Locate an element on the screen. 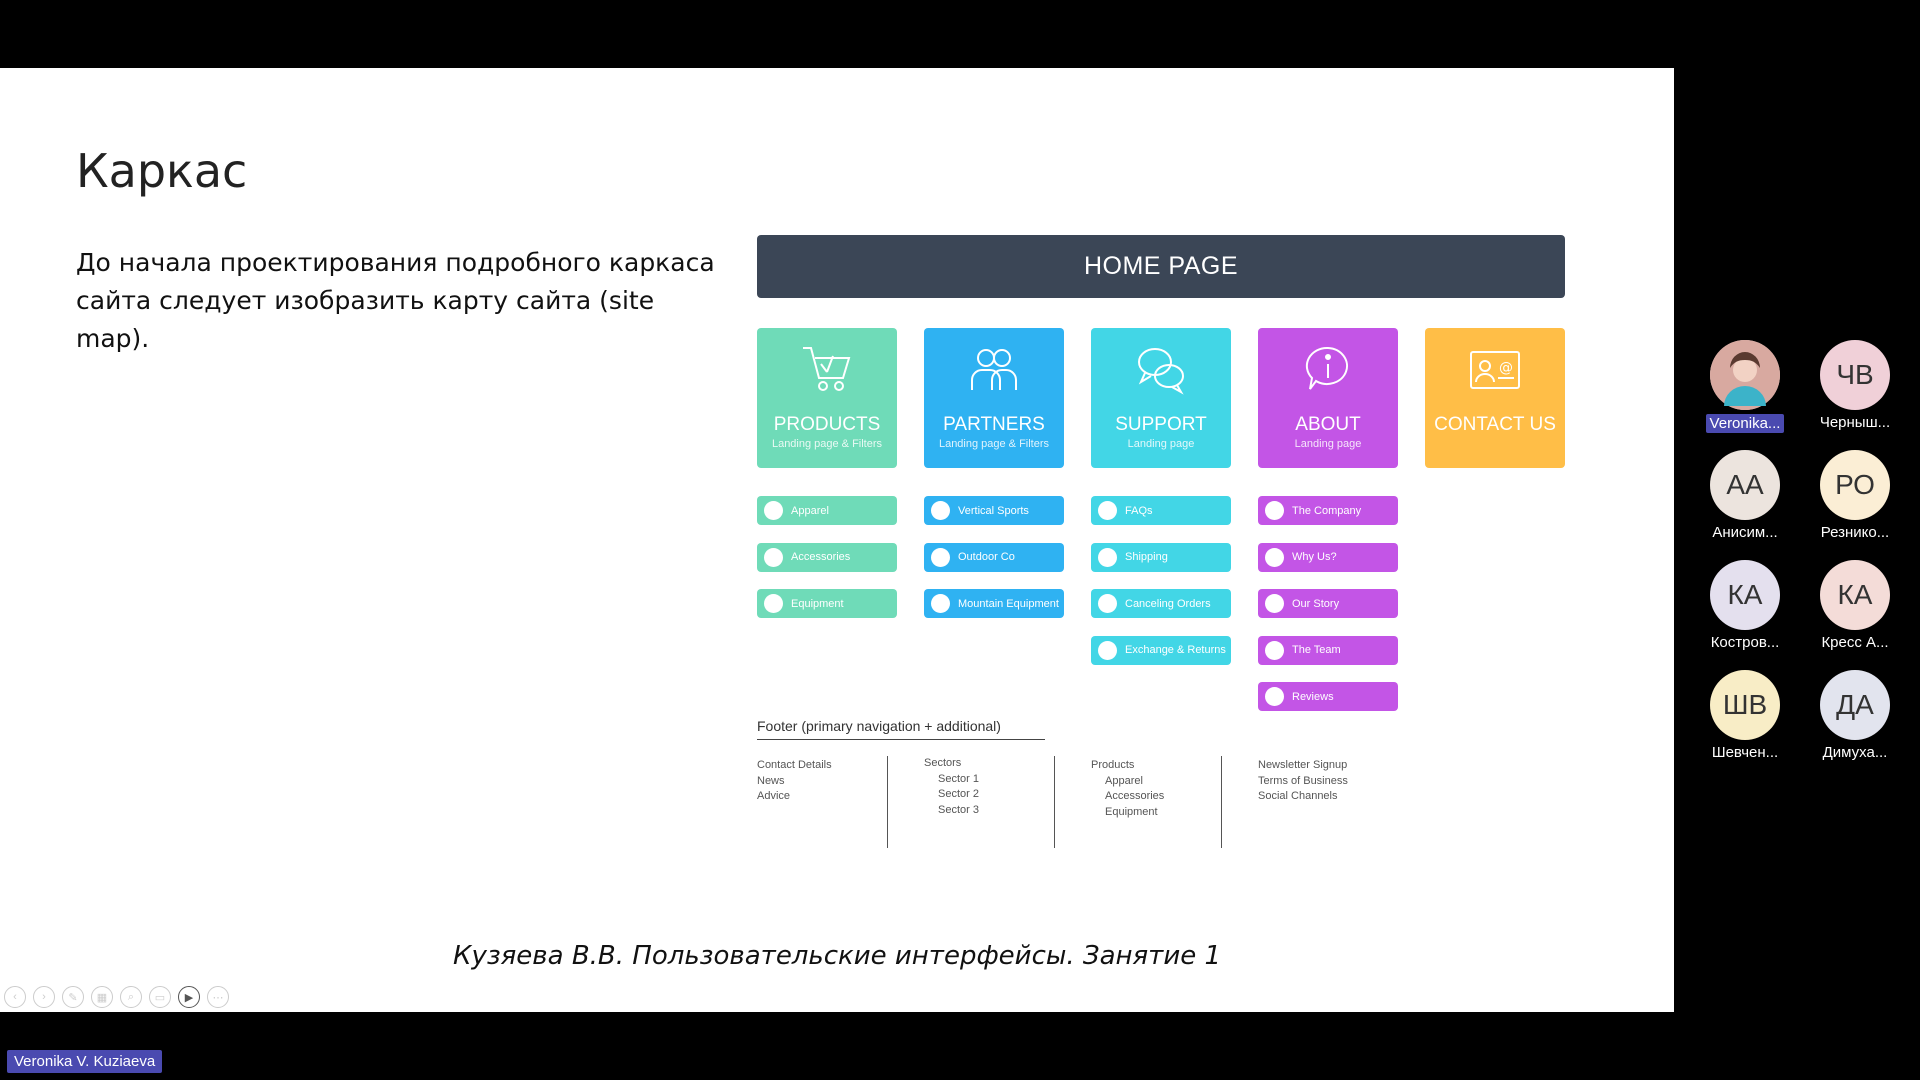 The image size is (1920, 1080). chat-icon is located at coordinates (1161, 370).